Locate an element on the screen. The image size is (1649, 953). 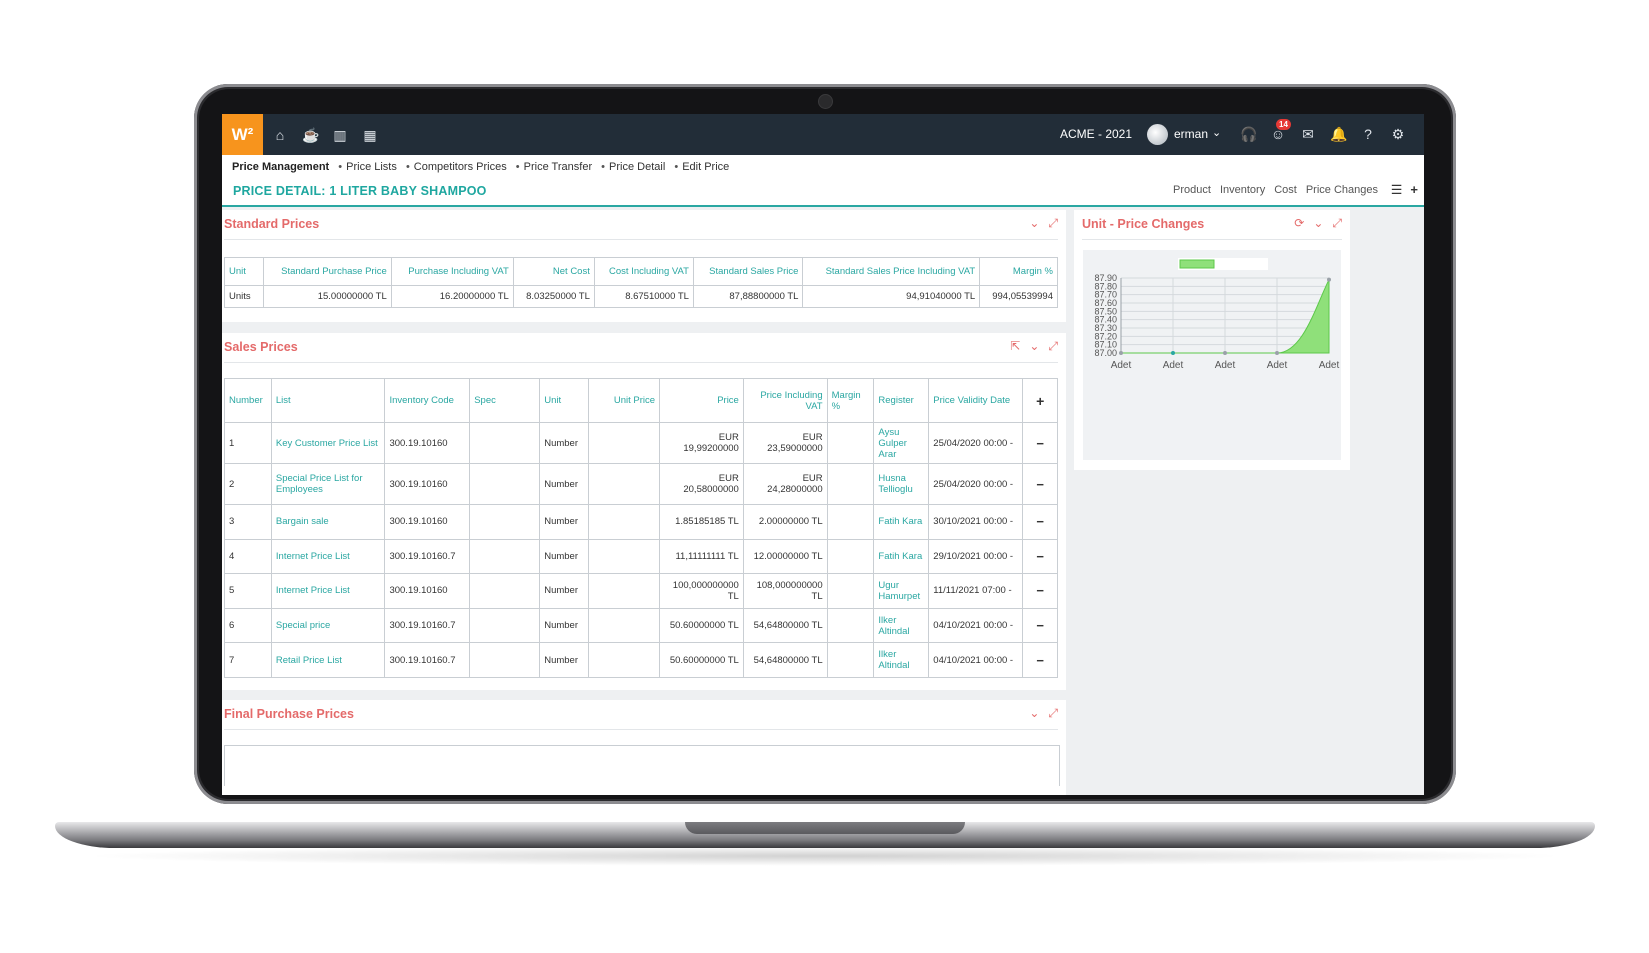
column-header: Standard Sales Price is located at coordinates (748, 271).